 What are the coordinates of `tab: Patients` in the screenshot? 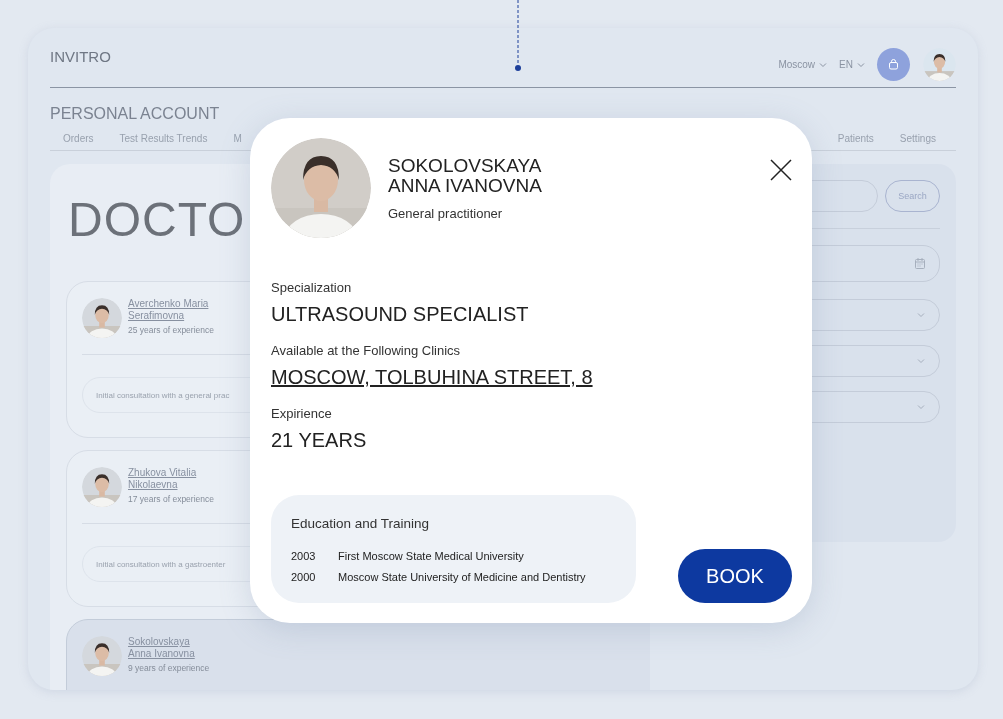 It's located at (855, 138).